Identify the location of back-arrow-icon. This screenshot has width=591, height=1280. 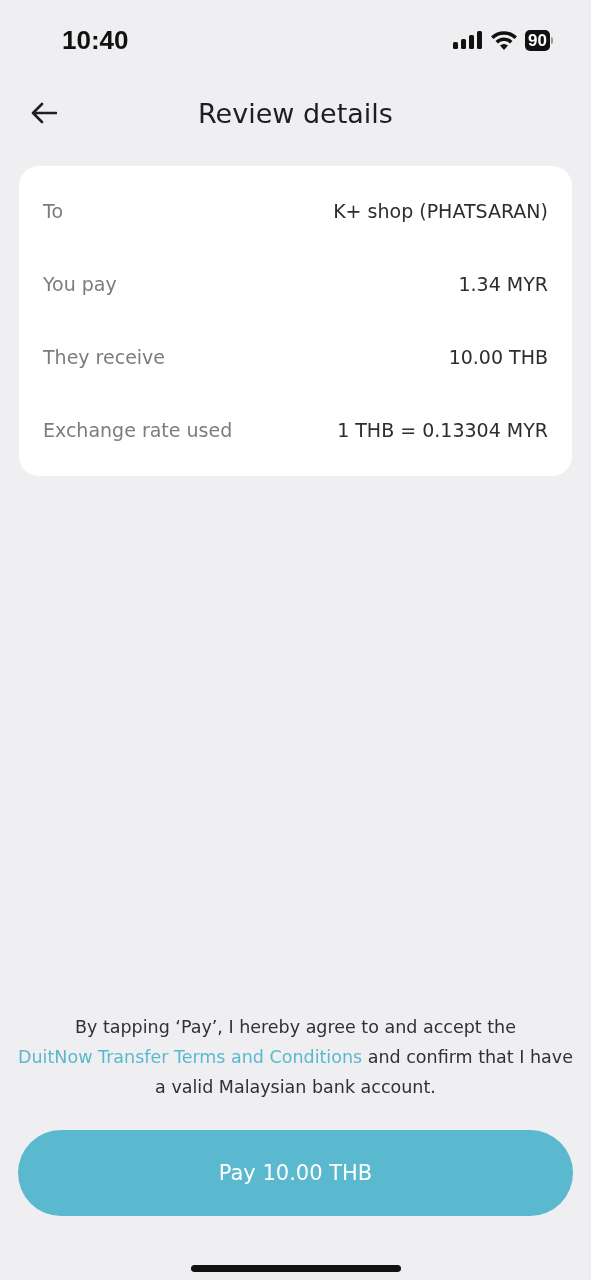
(44, 113).